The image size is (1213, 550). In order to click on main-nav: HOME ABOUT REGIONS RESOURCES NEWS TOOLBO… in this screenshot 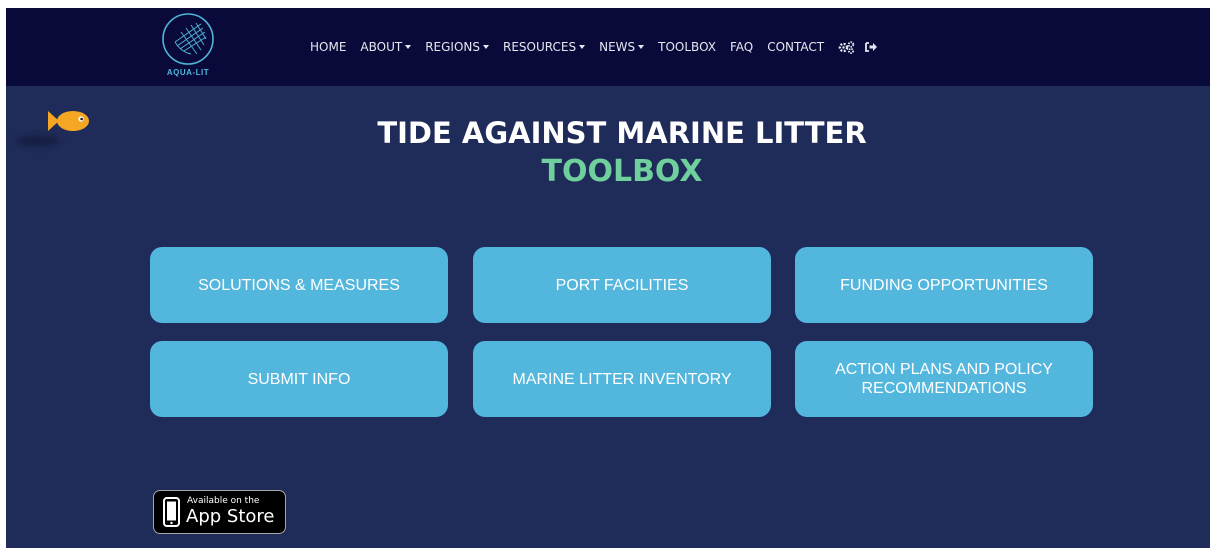, I will do `click(599, 47)`.